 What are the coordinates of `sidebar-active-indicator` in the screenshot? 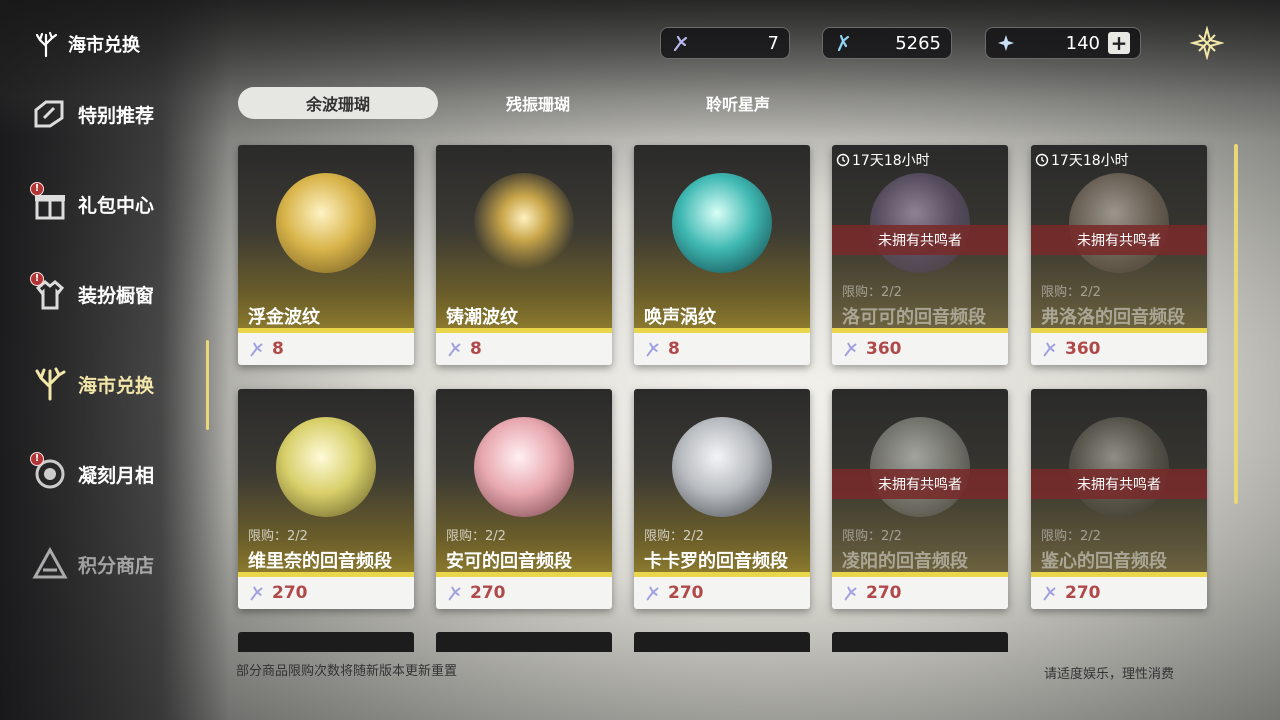 It's located at (207, 385).